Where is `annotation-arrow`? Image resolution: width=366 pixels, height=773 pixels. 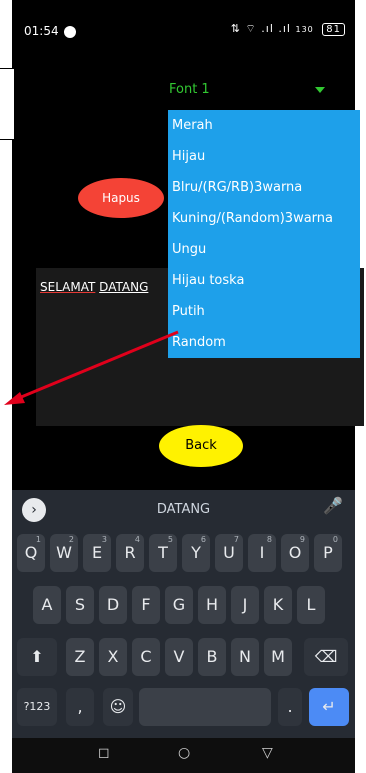 annotation-arrow is located at coordinates (91, 367).